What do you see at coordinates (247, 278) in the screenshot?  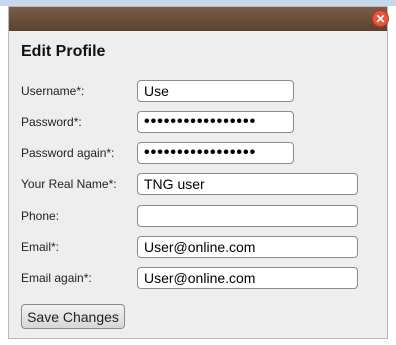 I see `email-again-field` at bounding box center [247, 278].